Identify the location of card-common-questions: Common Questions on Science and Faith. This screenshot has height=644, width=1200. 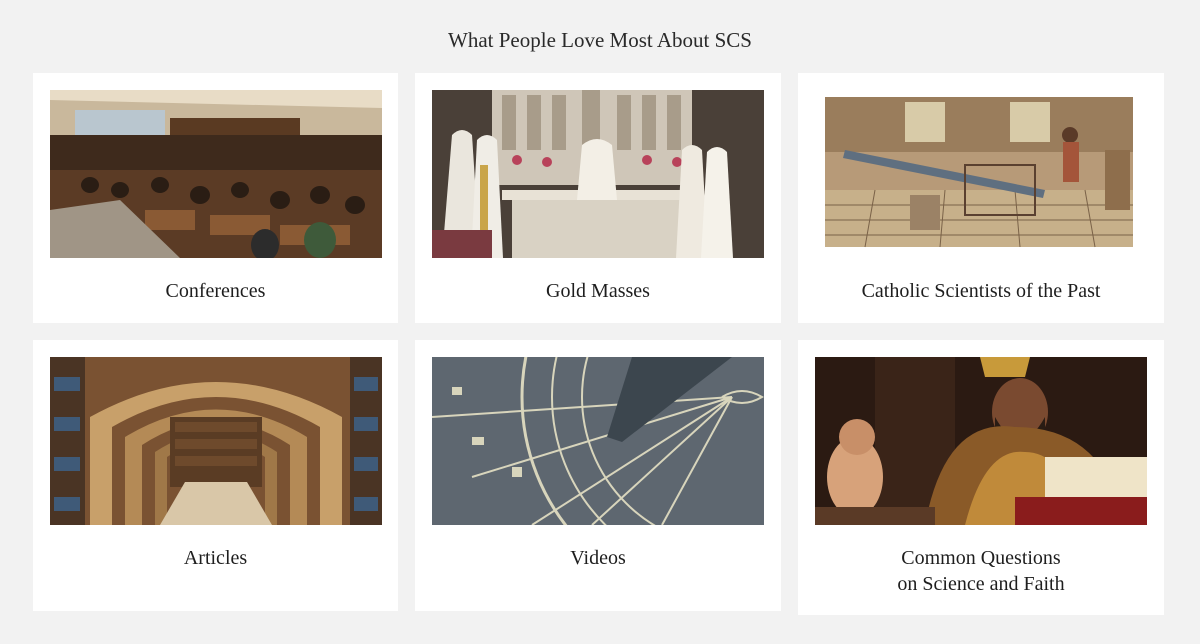
(981, 477).